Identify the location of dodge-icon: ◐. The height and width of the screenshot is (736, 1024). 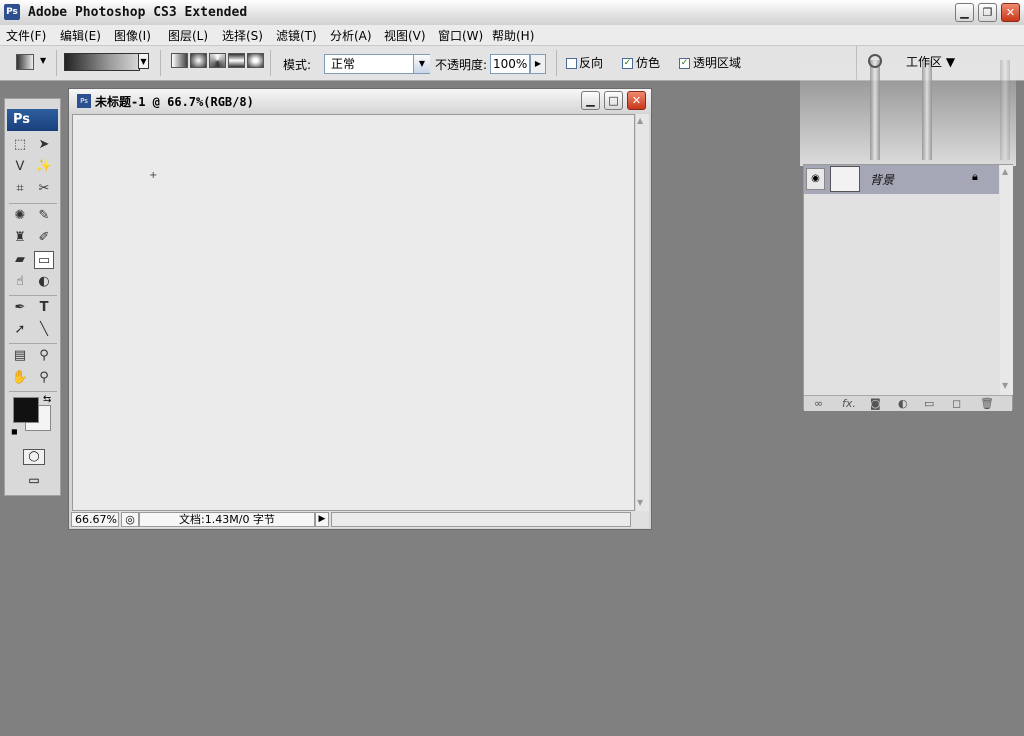
(44, 282).